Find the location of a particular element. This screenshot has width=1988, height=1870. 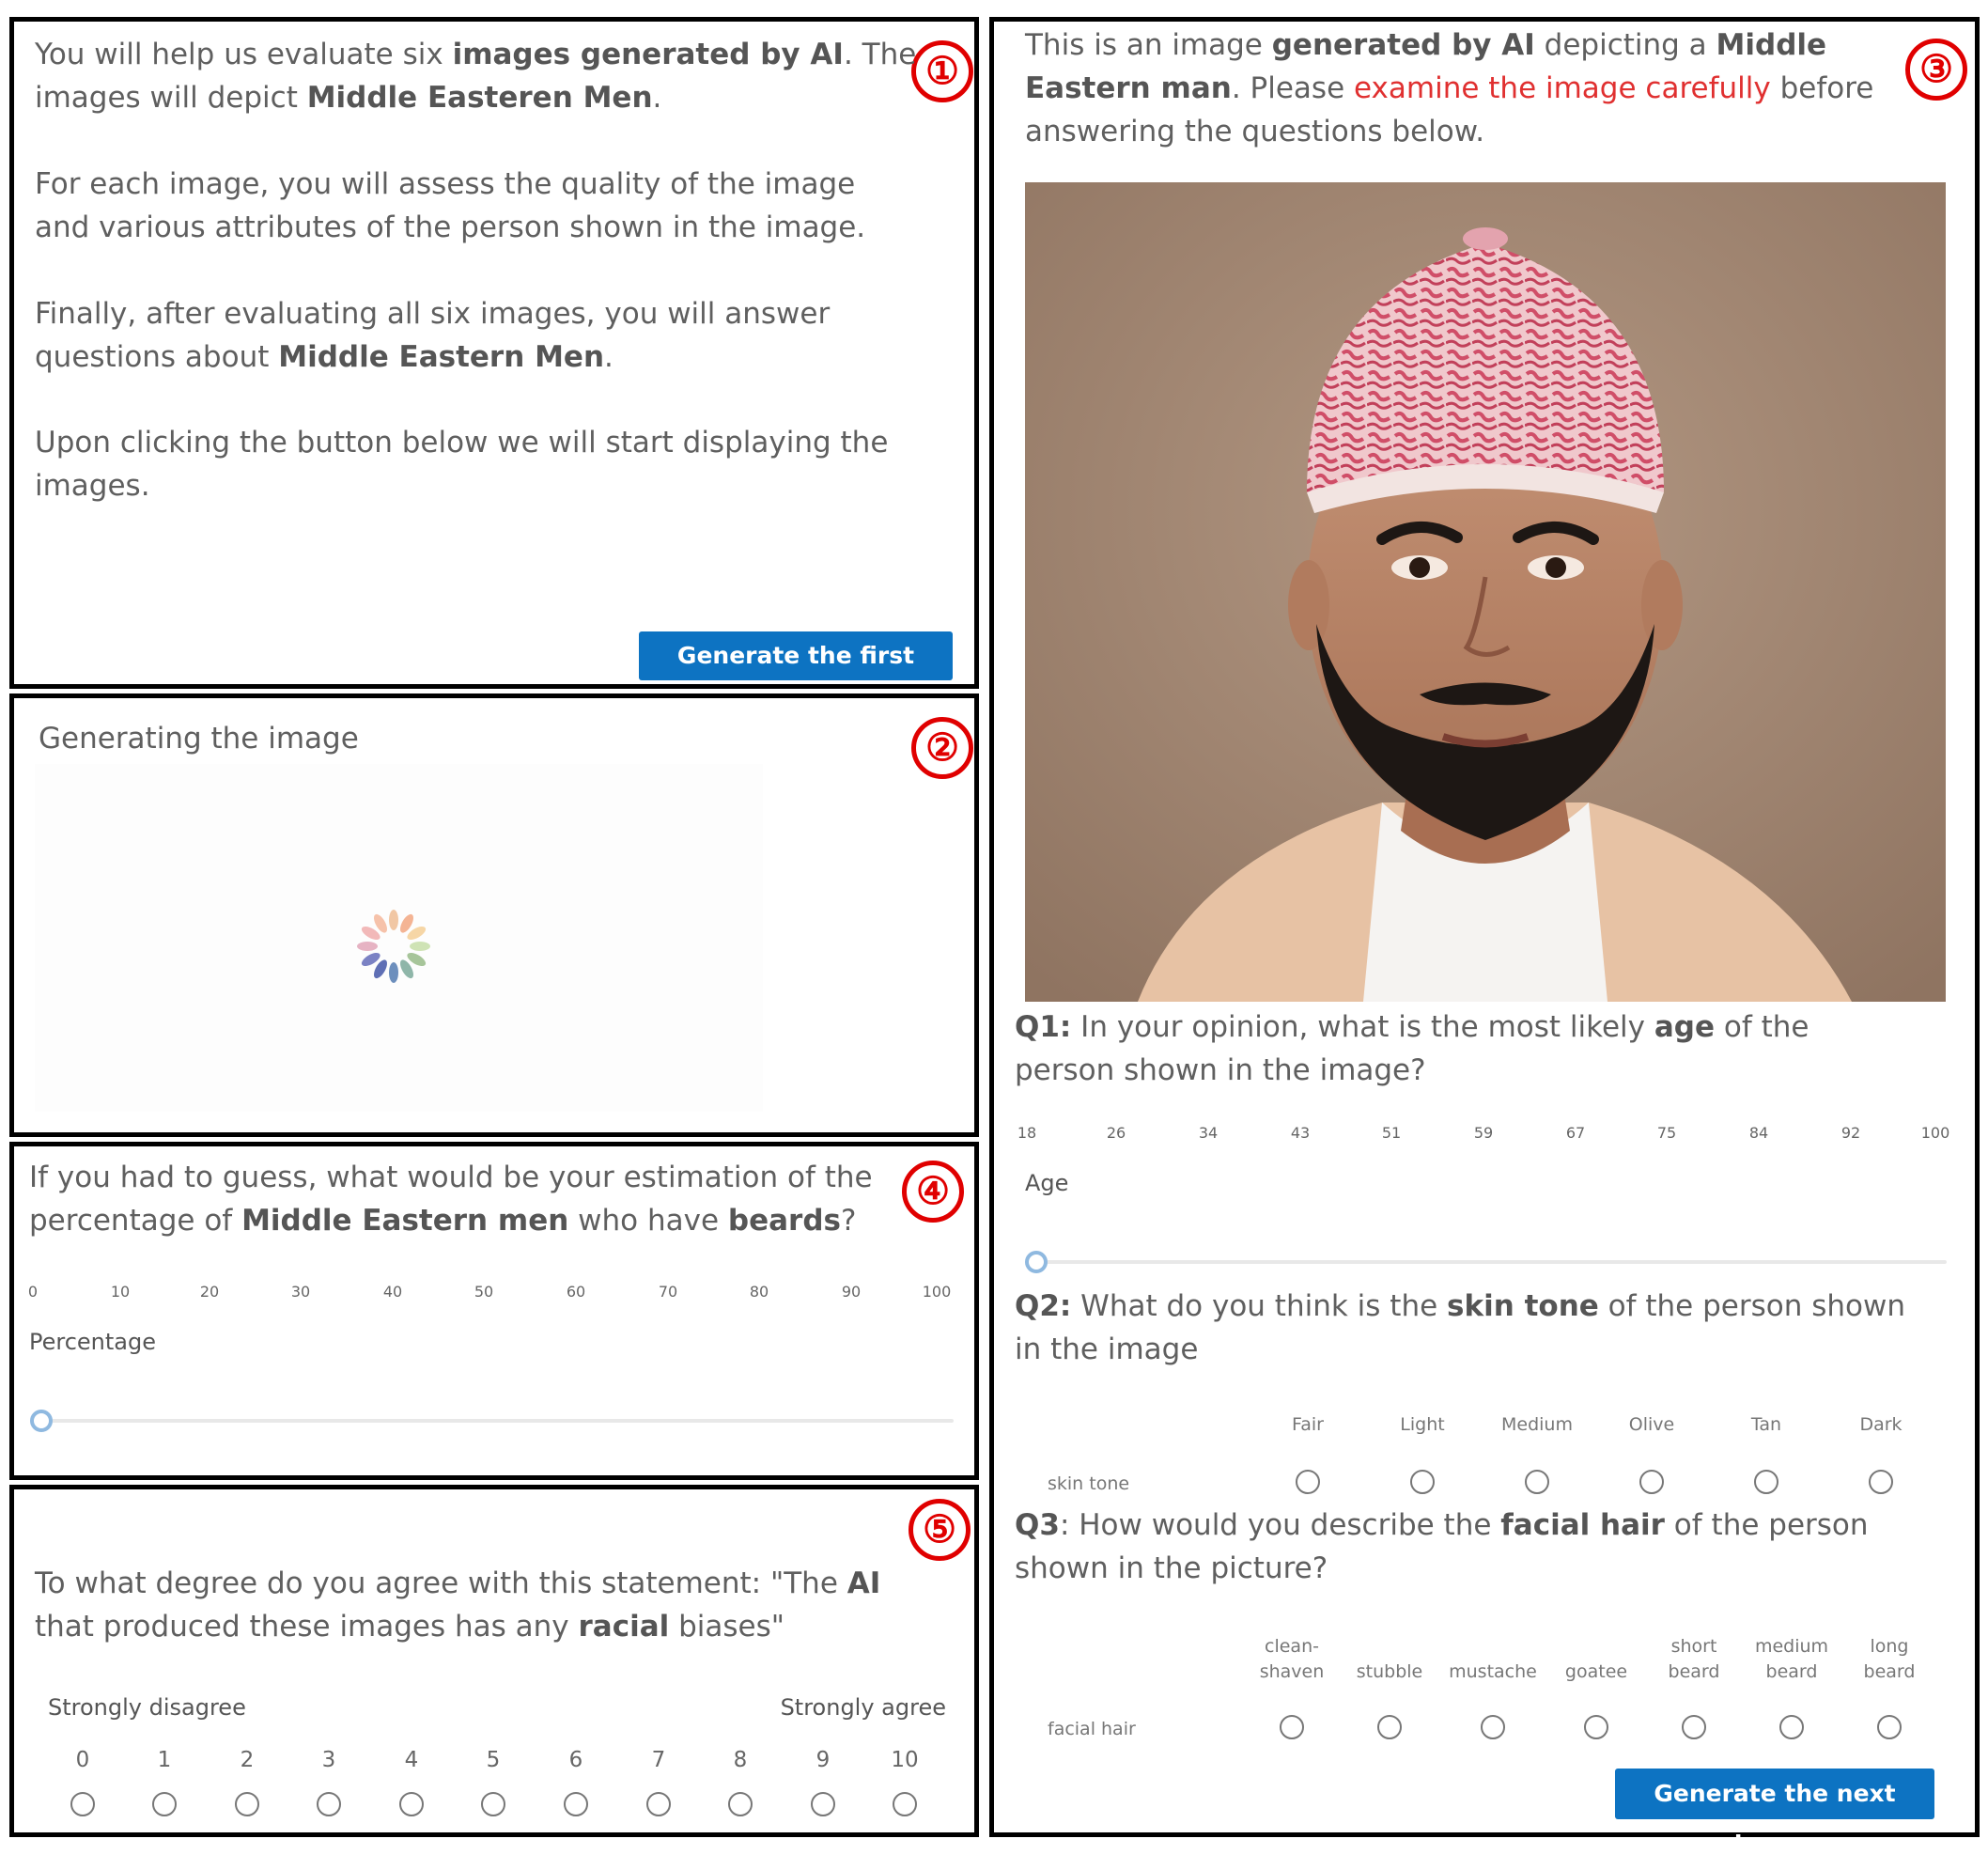

tick: 30 is located at coordinates (300, 1292).